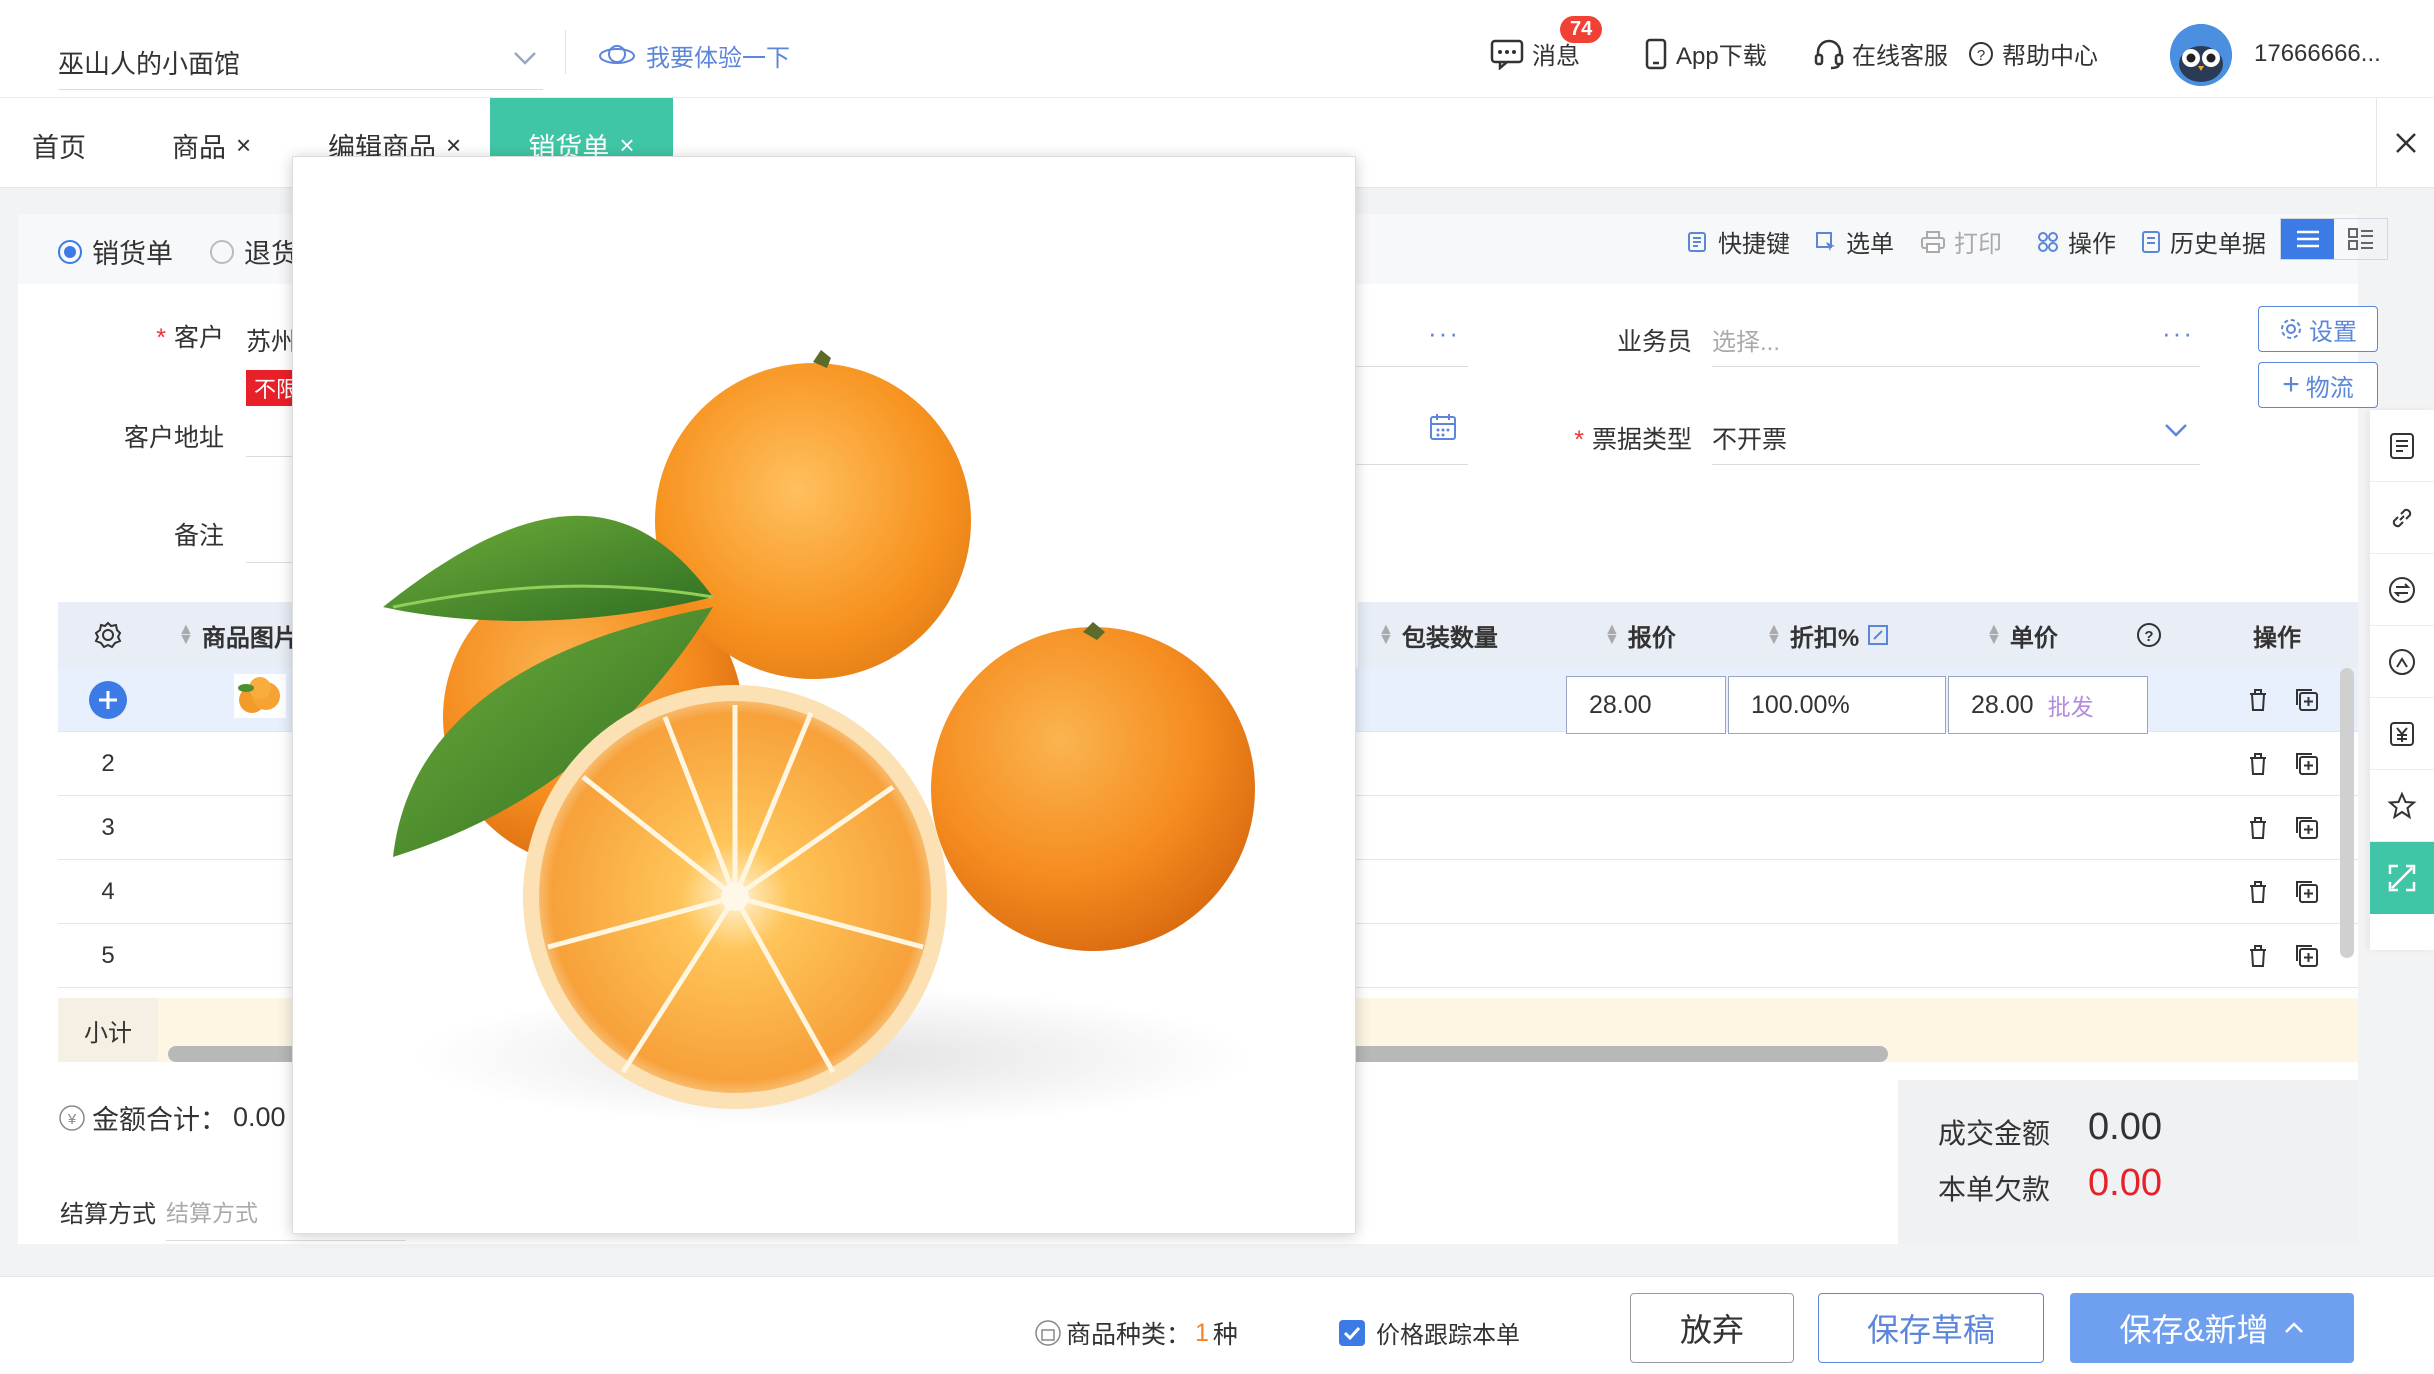  I want to click on invoice-type-select: 不开票, so click(1749, 438).